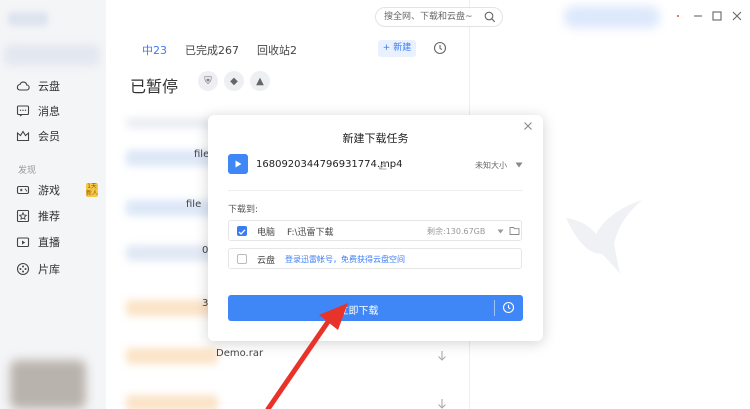  What do you see at coordinates (345, 259) in the screenshot?
I see `login-cloud-link: 登录迅雷帐号，免费获得云盘空间` at bounding box center [345, 259].